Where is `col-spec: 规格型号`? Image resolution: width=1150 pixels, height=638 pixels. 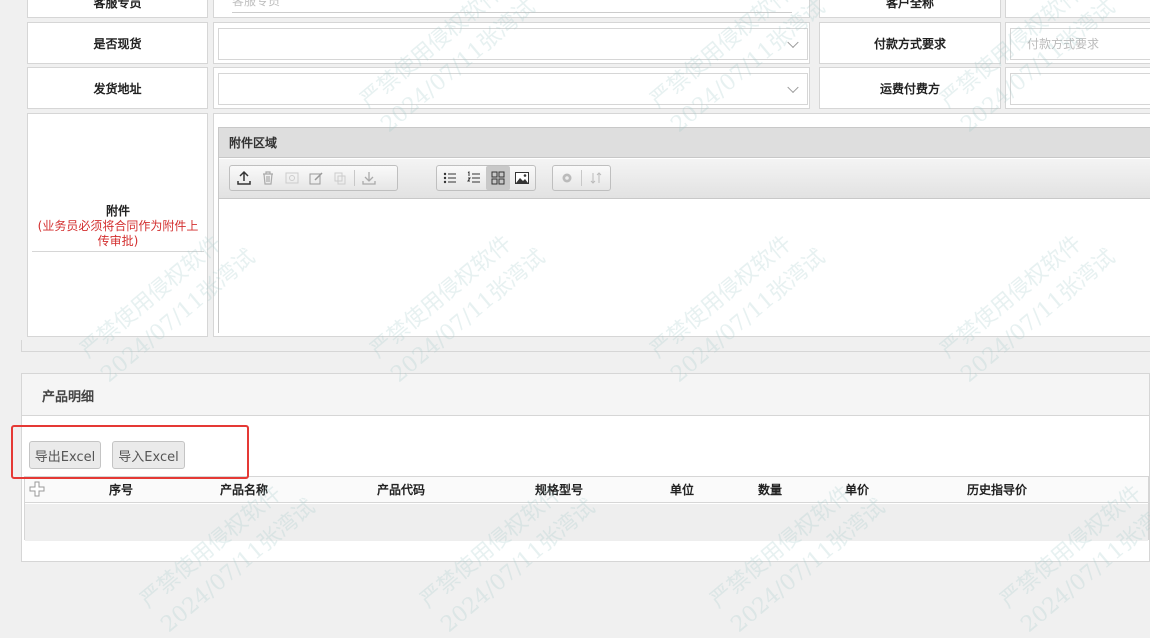 col-spec: 规格型号 is located at coordinates (559, 490).